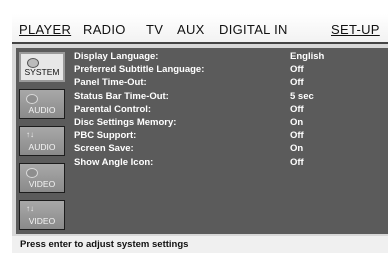 The width and height of the screenshot is (388, 261). What do you see at coordinates (139, 70) in the screenshot?
I see `setting-label: Preferred Subtitle Language:` at bounding box center [139, 70].